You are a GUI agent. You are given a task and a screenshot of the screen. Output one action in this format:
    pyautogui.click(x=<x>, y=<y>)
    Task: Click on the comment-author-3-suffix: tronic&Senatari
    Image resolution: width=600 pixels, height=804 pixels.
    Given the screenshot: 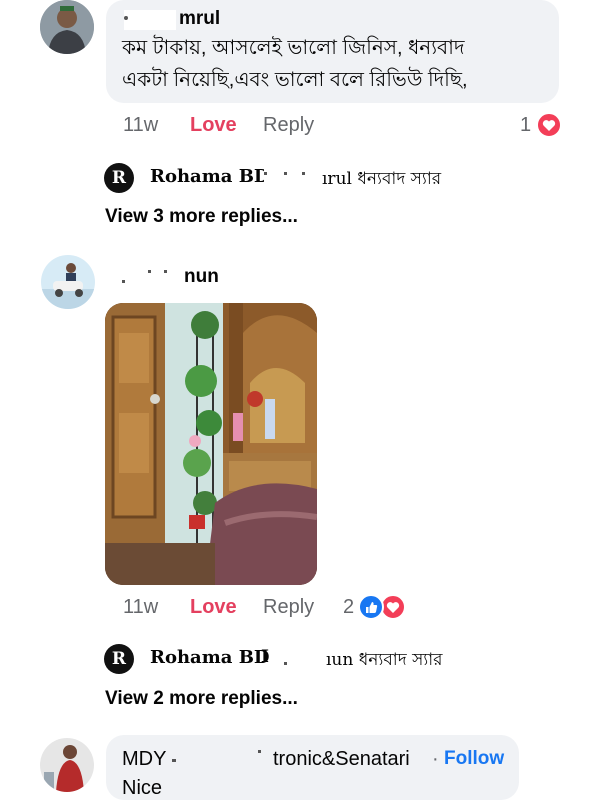 What is the action you would take?
    pyautogui.click(x=341, y=759)
    